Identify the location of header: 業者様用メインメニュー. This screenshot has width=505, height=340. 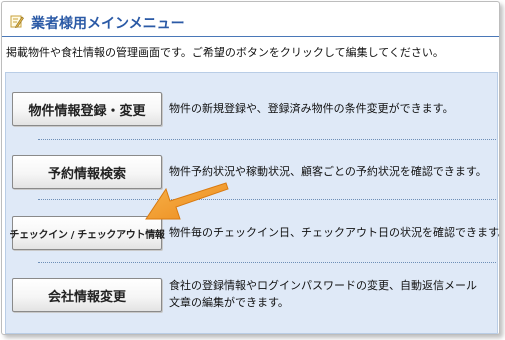
(250, 19).